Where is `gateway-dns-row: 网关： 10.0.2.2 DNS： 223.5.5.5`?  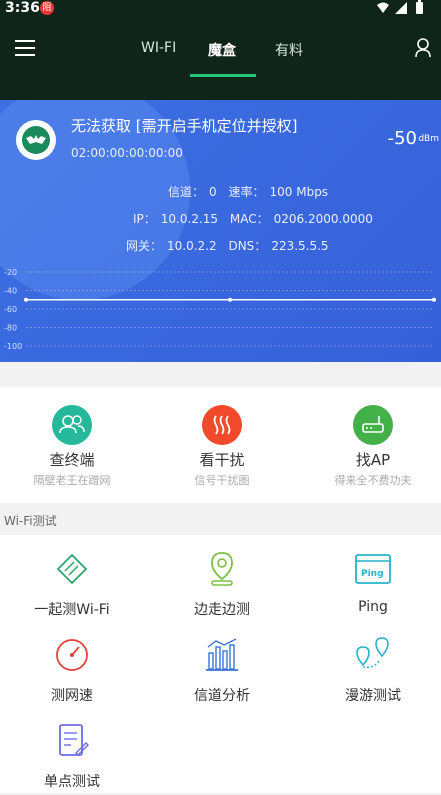 gateway-dns-row: 网关： 10.0.2.2 DNS： 223.5.5.5 is located at coordinates (230, 245).